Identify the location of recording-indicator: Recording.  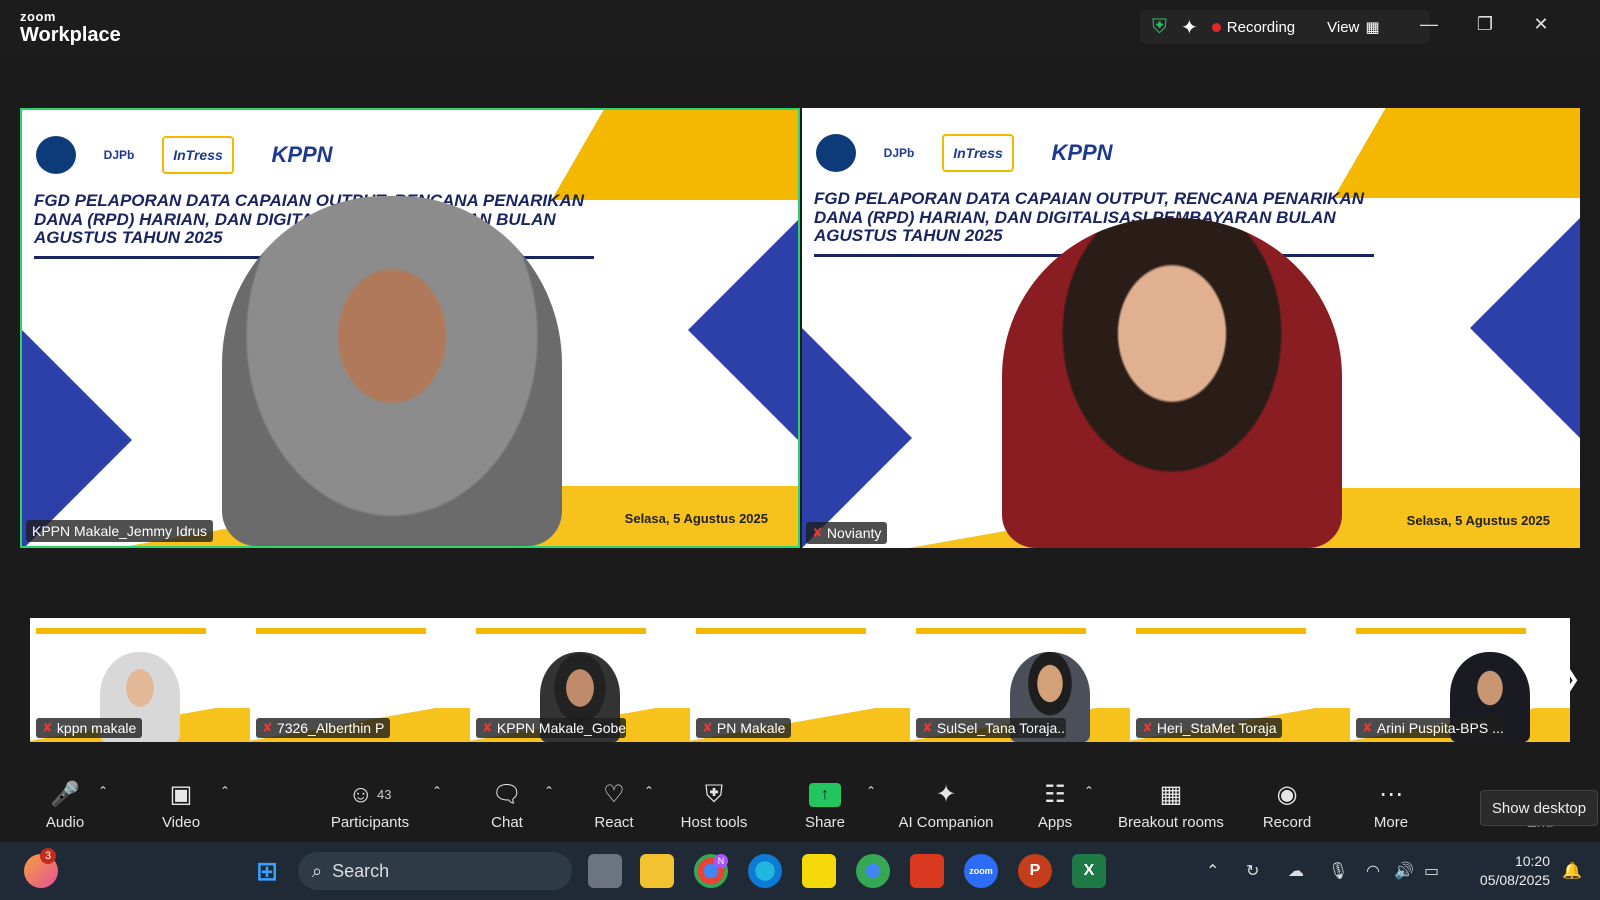
(1253, 27).